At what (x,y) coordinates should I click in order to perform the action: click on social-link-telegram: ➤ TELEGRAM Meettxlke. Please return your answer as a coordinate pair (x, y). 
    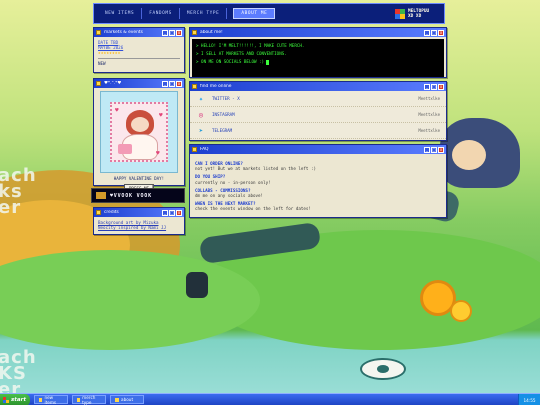
    Looking at the image, I should click on (318, 131).